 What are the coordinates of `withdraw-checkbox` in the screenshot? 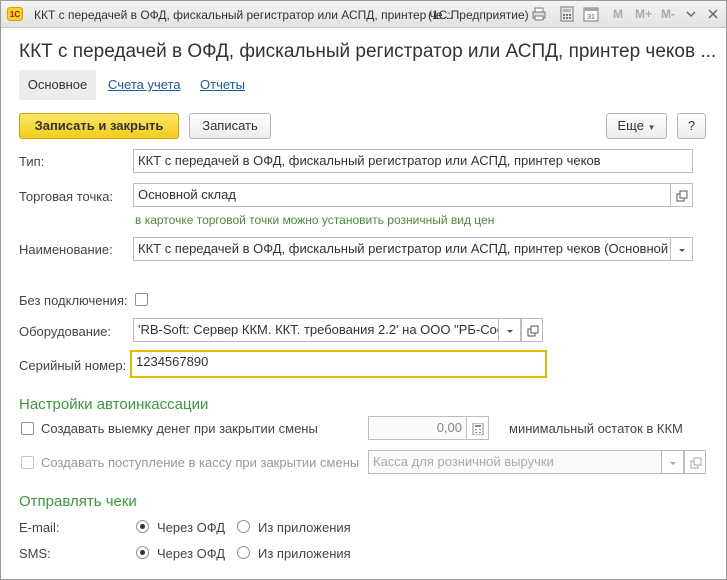 It's located at (27, 428).